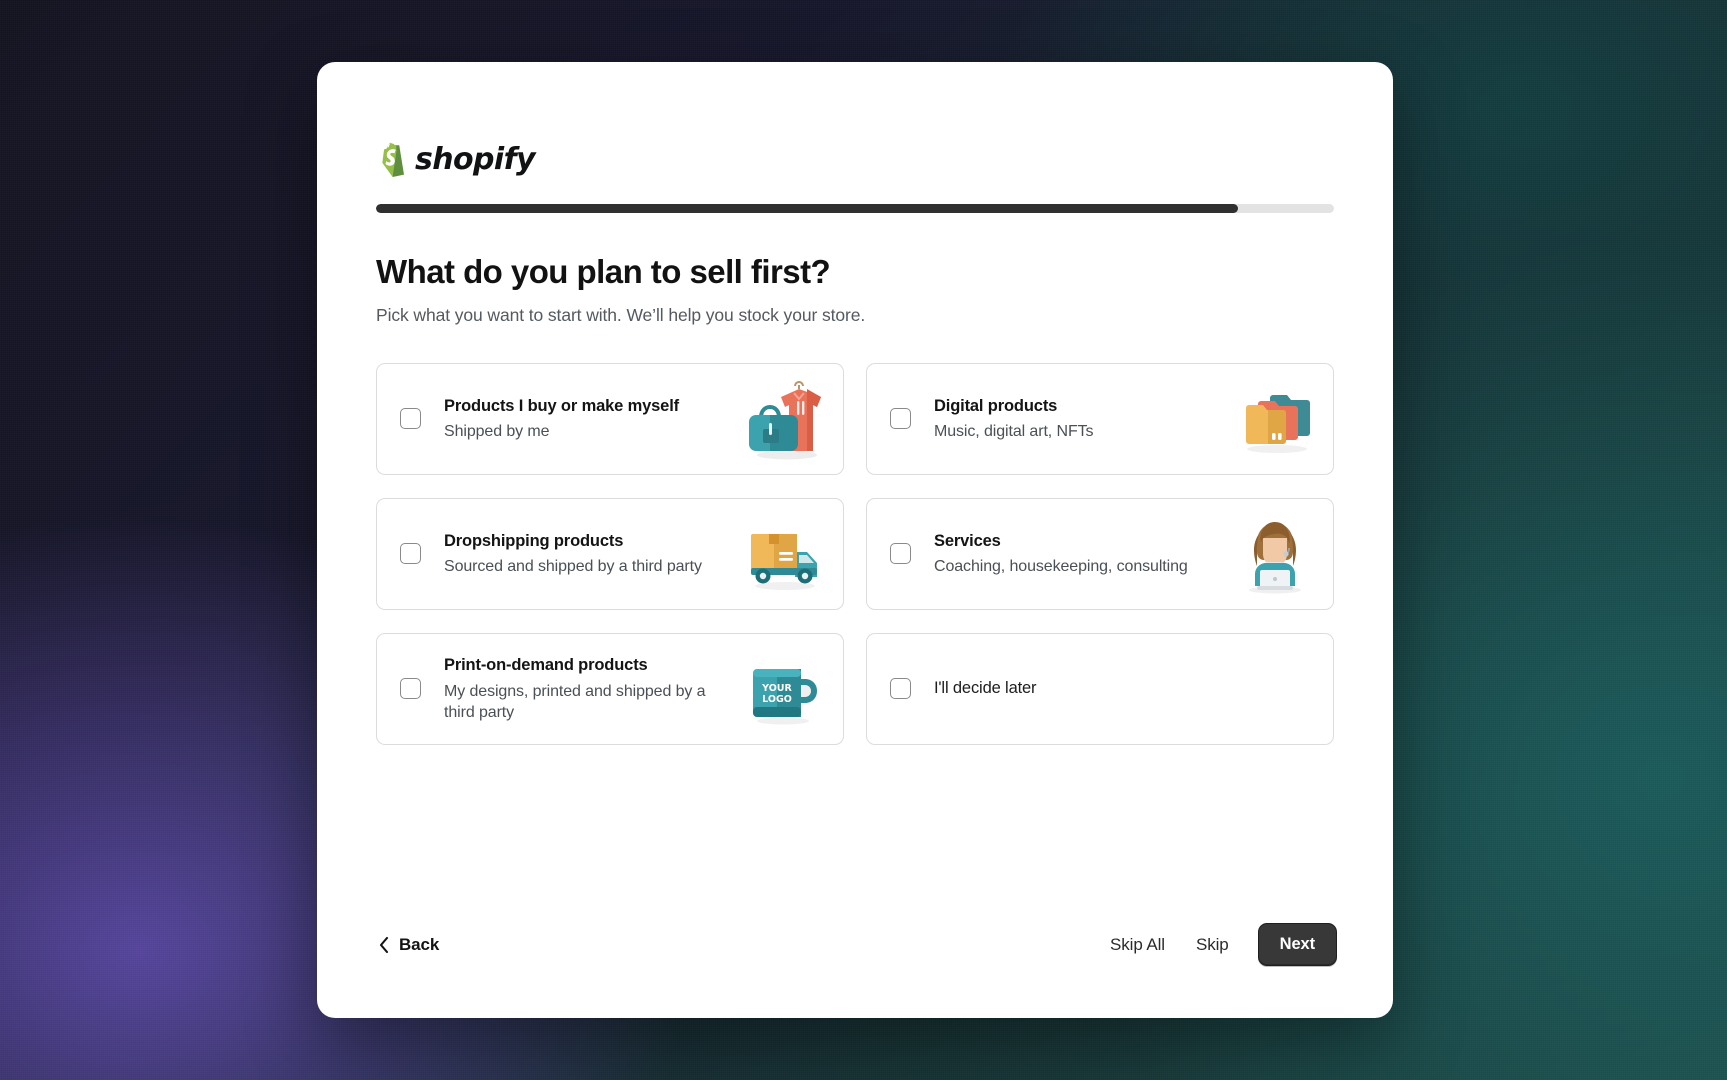  Describe the element at coordinates (546, 665) in the screenshot. I see `option-title: Print-on-demand products` at that location.